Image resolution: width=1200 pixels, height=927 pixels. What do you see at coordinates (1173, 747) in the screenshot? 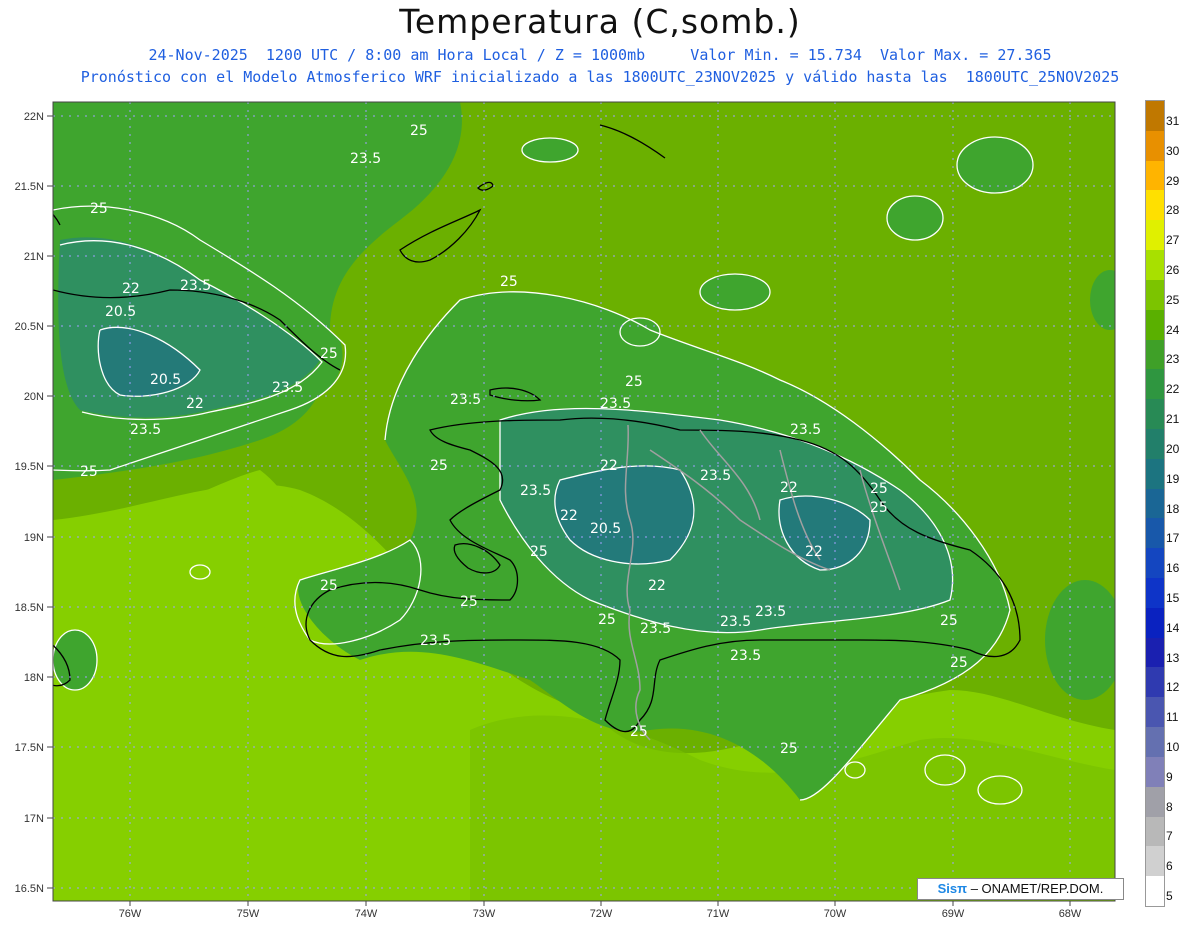
I see `colorbar-label: 10` at bounding box center [1173, 747].